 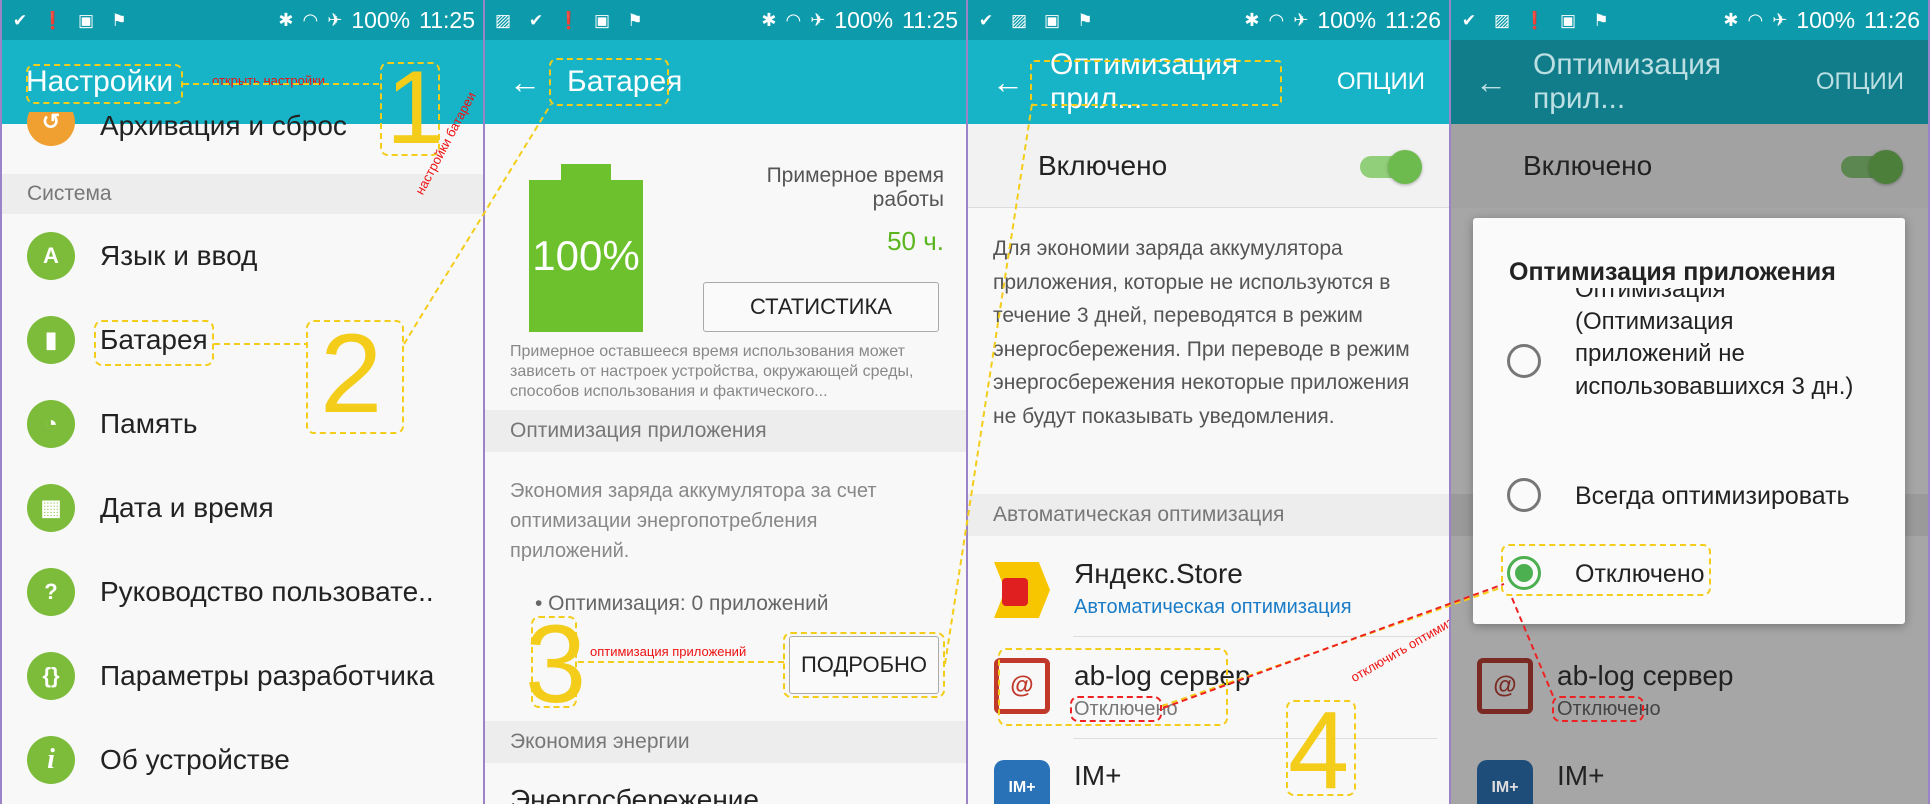 I want to click on estimate-label: Примерное время работы, so click(x=855, y=188).